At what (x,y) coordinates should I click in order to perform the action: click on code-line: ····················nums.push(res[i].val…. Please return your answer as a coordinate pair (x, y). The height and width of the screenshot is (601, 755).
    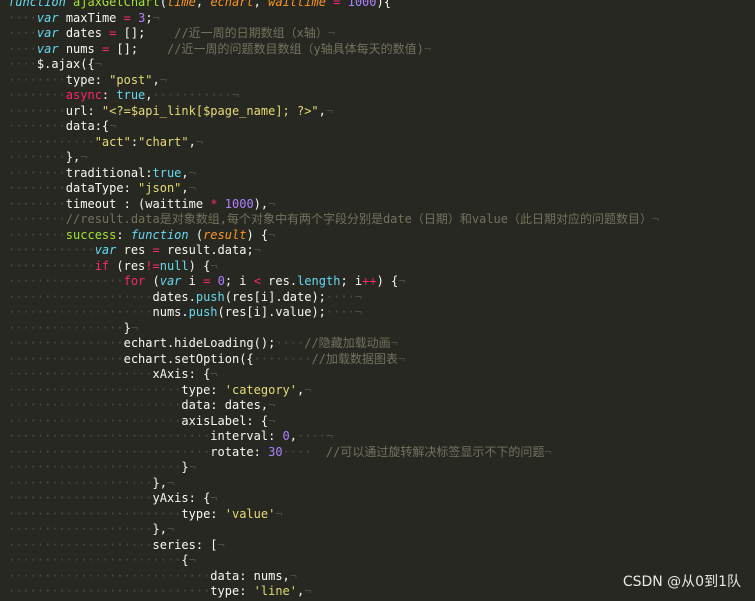
    Looking at the image, I should click on (333, 313).